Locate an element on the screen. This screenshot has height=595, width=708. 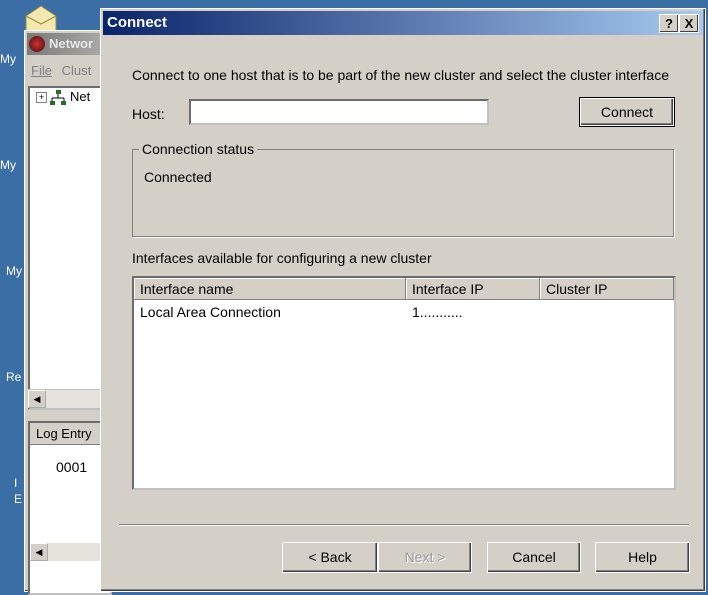
tree-horizontal-scrollbar: ◀ is located at coordinates (68, 398).